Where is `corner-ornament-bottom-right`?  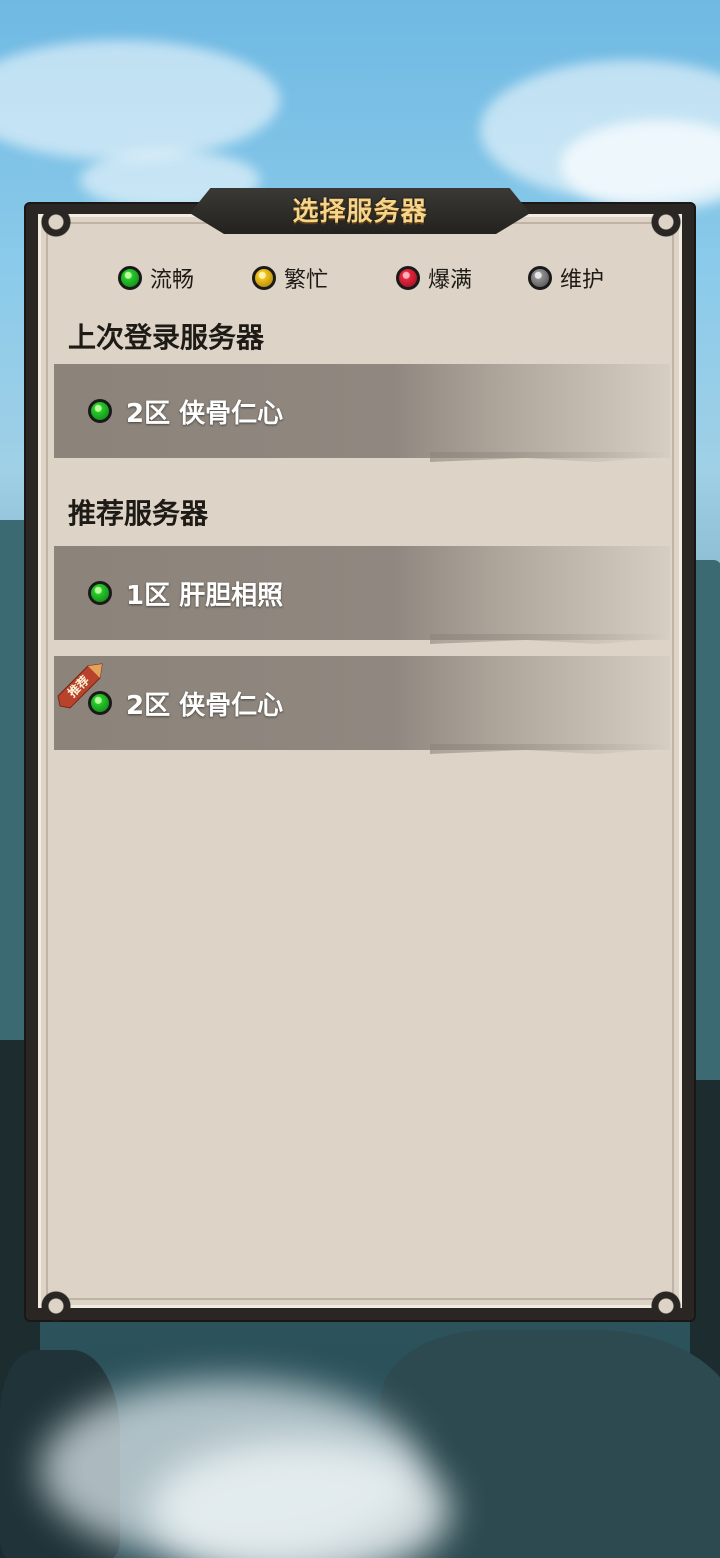
corner-ornament-bottom-right is located at coordinates (666, 1306).